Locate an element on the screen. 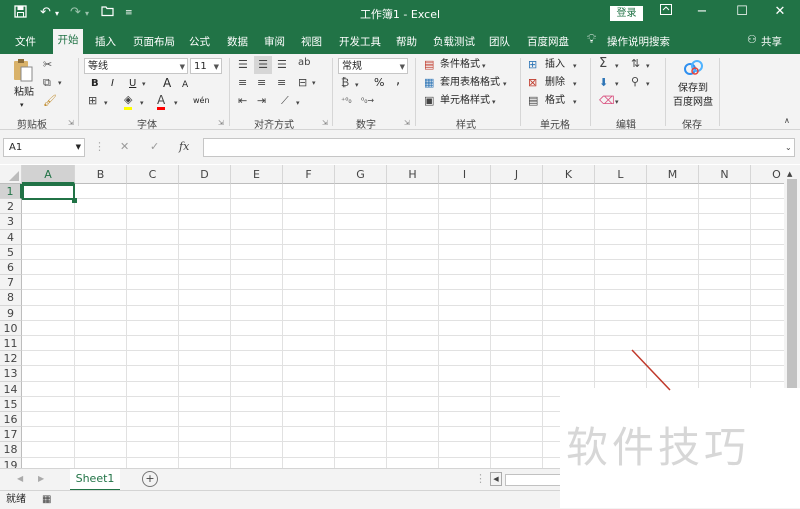 The height and width of the screenshot is (509, 800). autosum-dropdown-icon: ▾ is located at coordinates (617, 66).